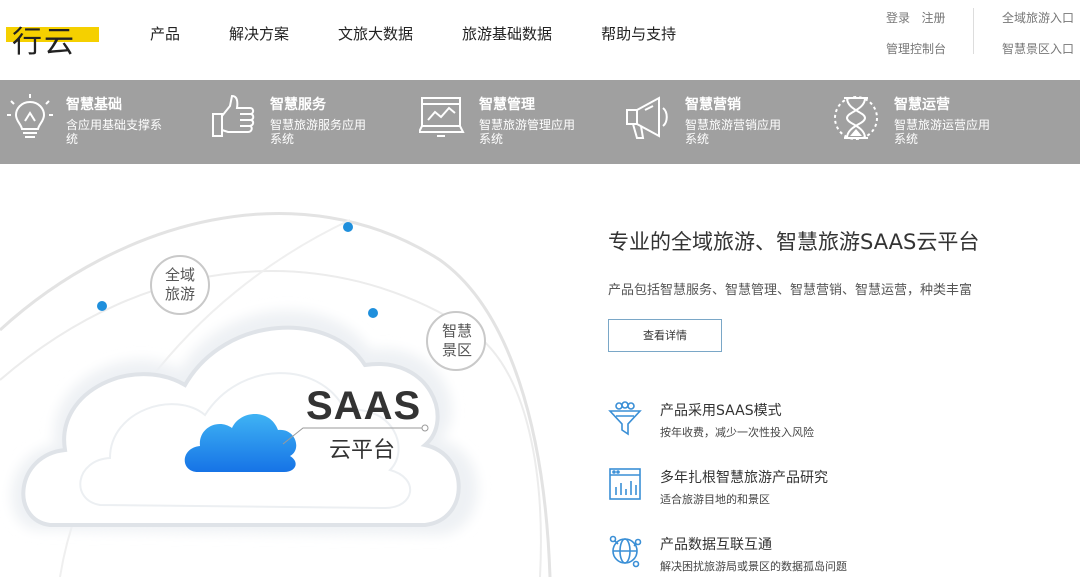 The width and height of the screenshot is (1080, 577). What do you see at coordinates (715, 499) in the screenshot?
I see `benefit-desc: 适合旅游目地的和景区` at bounding box center [715, 499].